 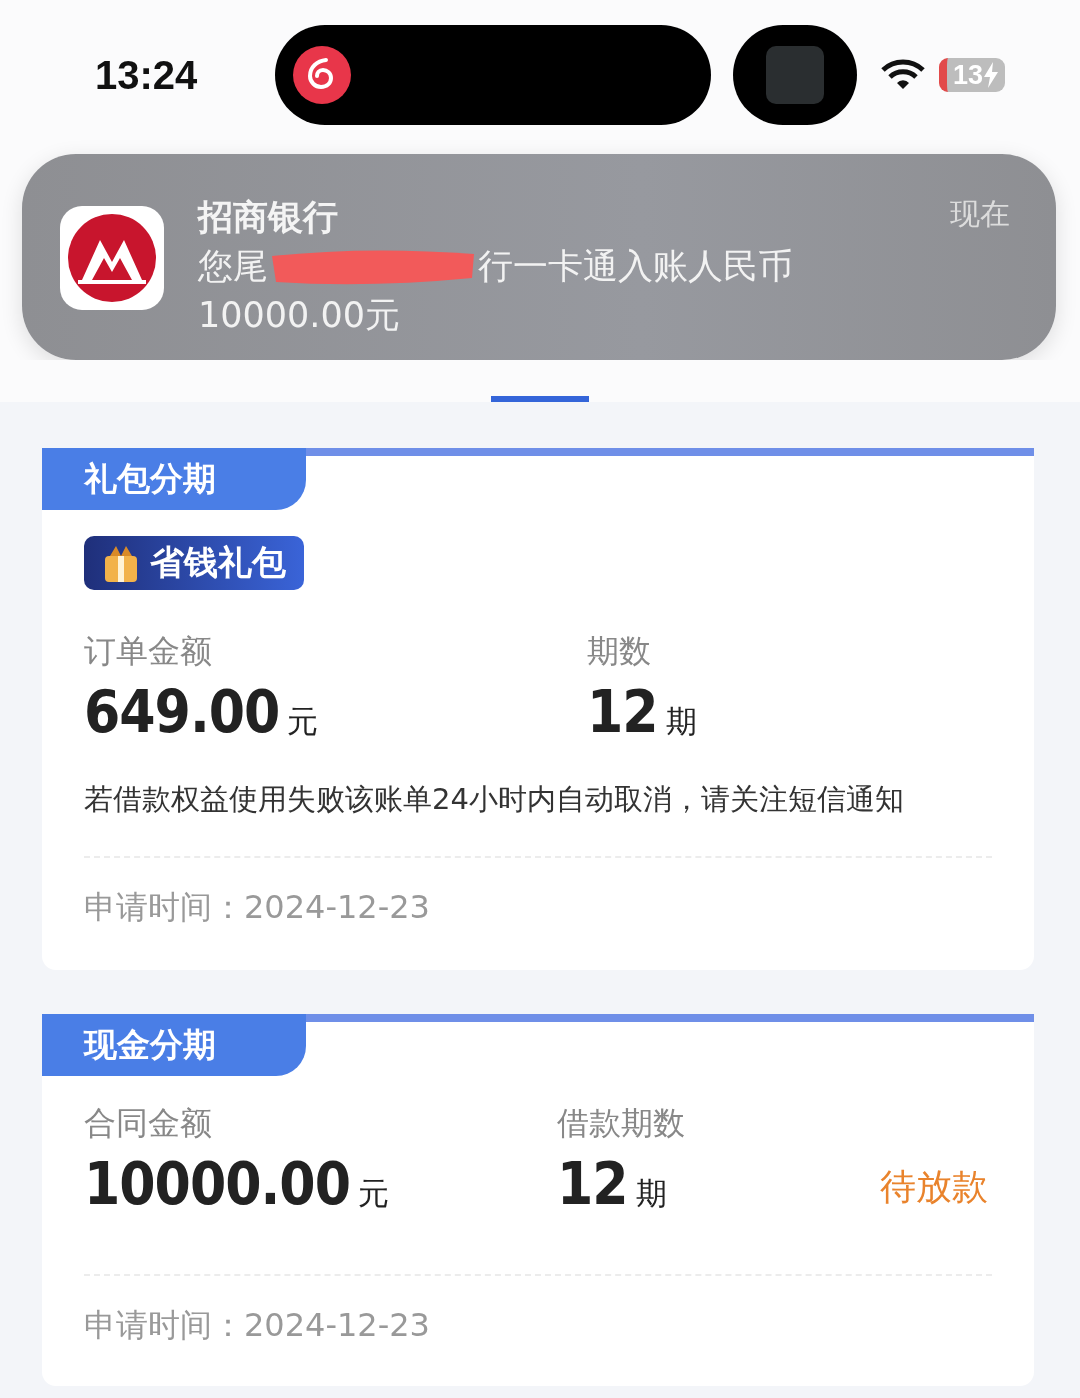 I want to click on card-tag: 现金分期, so click(x=174, y=1045).